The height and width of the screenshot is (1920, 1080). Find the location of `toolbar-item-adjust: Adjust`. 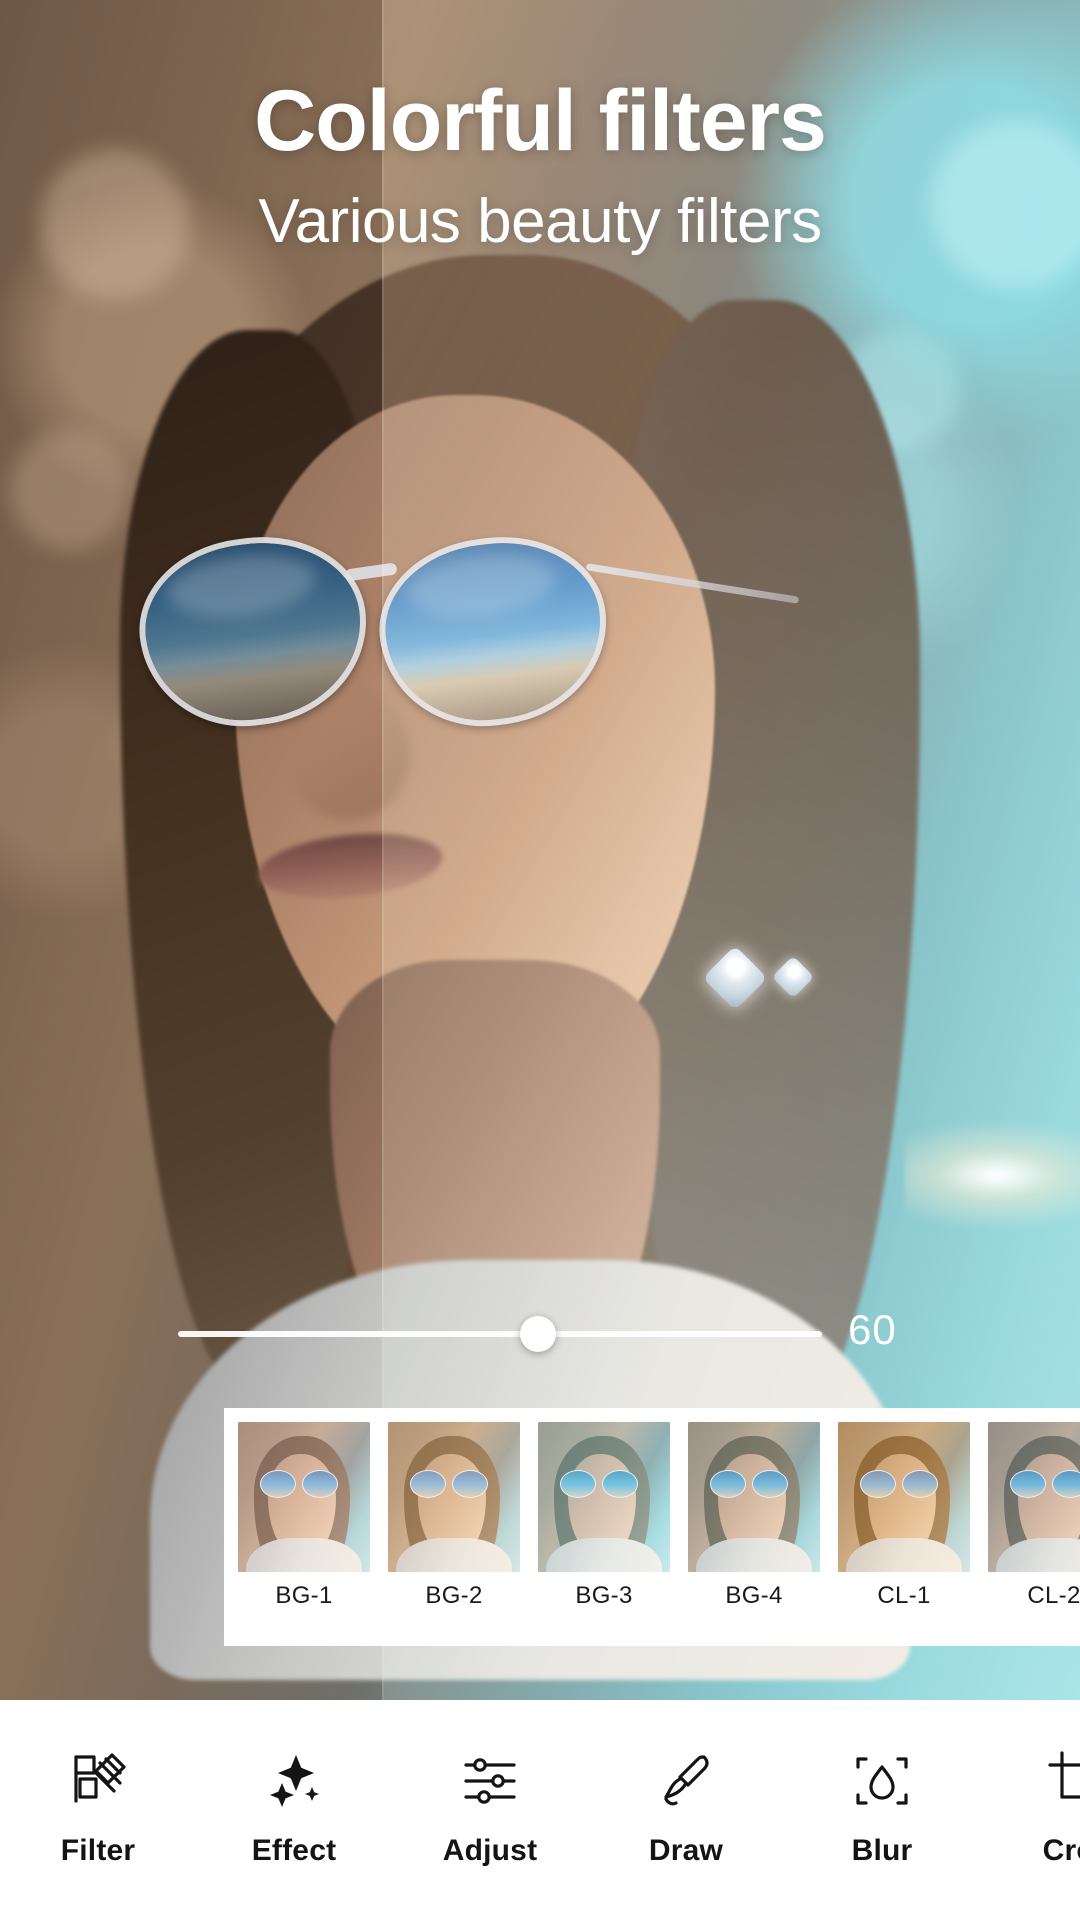

toolbar-item-adjust: Adjust is located at coordinates (490, 1805).